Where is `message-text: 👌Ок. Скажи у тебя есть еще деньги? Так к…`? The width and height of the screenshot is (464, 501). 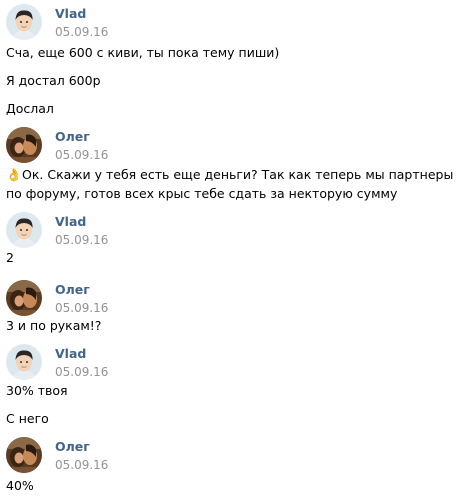
message-text: 👌Ок. Скажи у тебя есть еще деньги? Так к… is located at coordinates (231, 184).